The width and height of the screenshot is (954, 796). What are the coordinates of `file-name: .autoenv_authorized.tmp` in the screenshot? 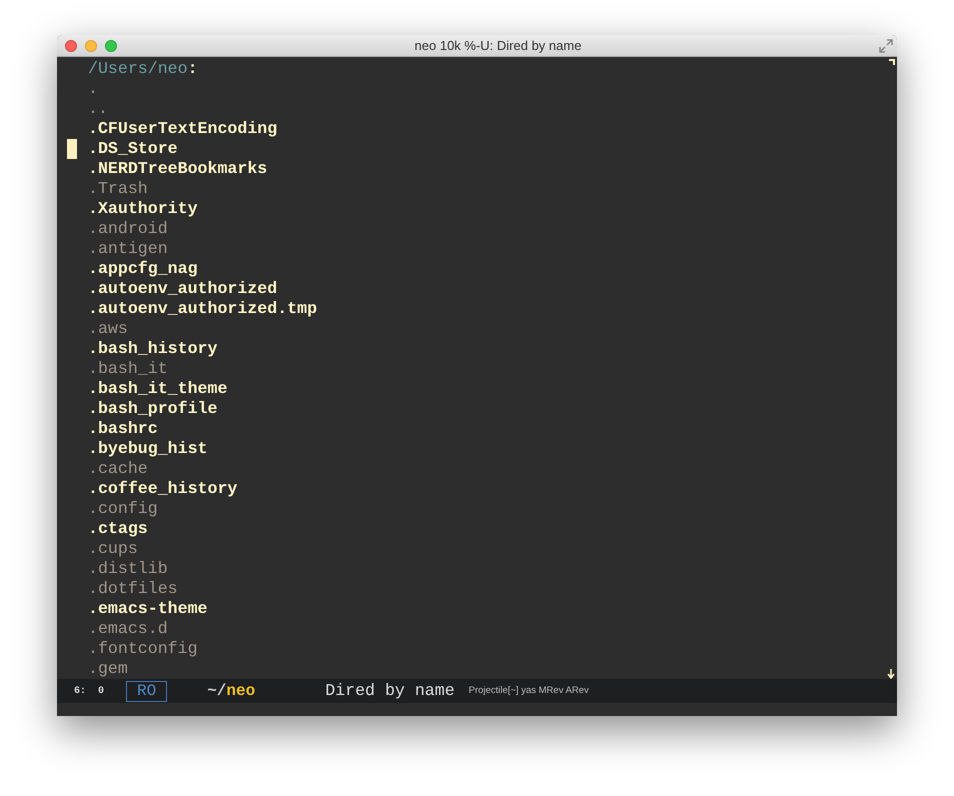 It's located at (203, 309).